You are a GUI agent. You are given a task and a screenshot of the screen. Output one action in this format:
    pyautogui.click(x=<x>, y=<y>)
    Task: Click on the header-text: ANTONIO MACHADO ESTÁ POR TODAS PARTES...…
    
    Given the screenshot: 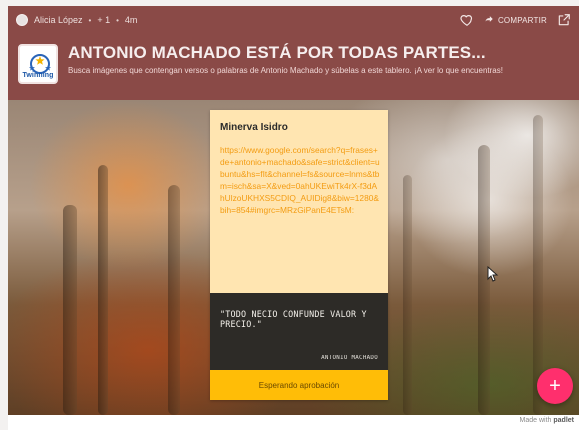 What is the action you would take?
    pyautogui.click(x=317, y=60)
    